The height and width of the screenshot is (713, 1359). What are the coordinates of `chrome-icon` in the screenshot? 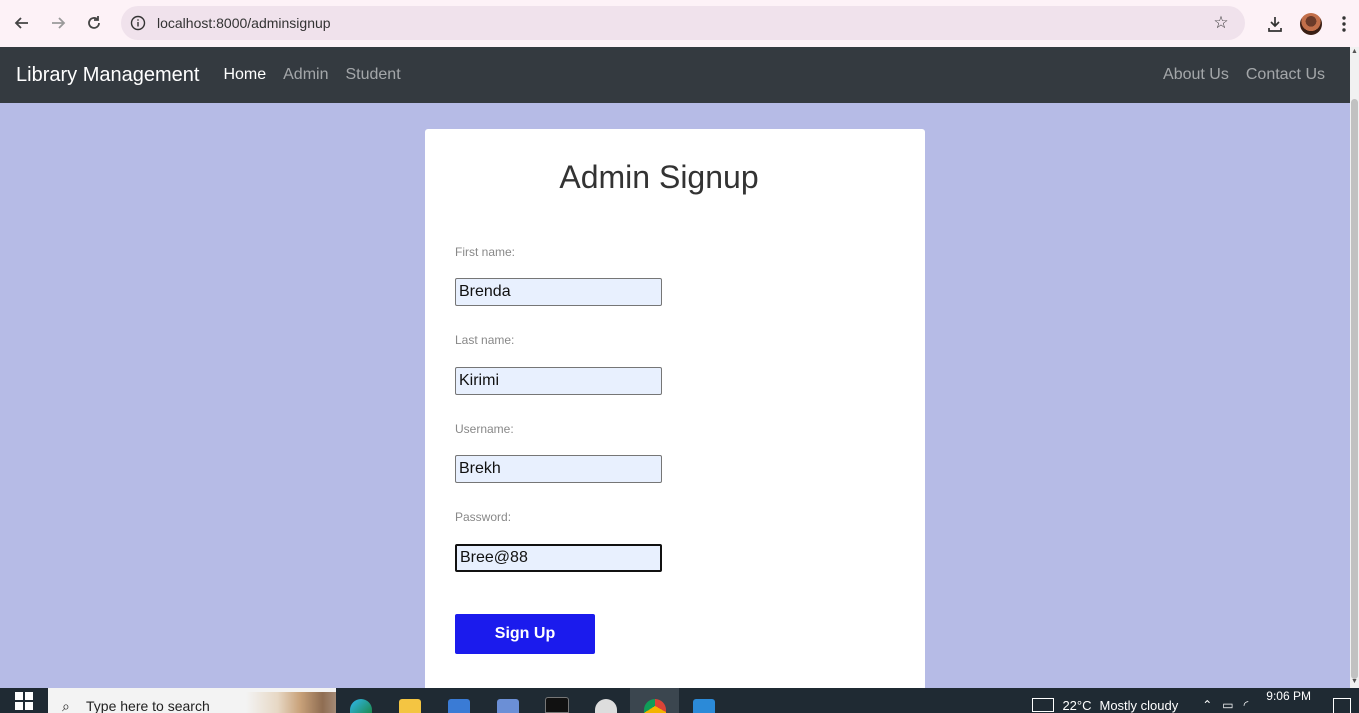 It's located at (654, 700).